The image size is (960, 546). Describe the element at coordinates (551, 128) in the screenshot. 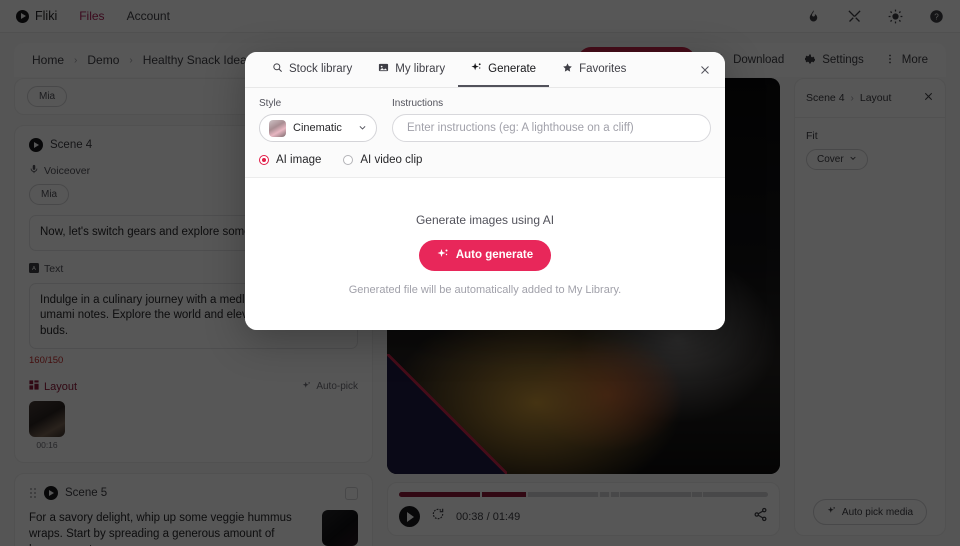

I see `instructions-input` at that location.